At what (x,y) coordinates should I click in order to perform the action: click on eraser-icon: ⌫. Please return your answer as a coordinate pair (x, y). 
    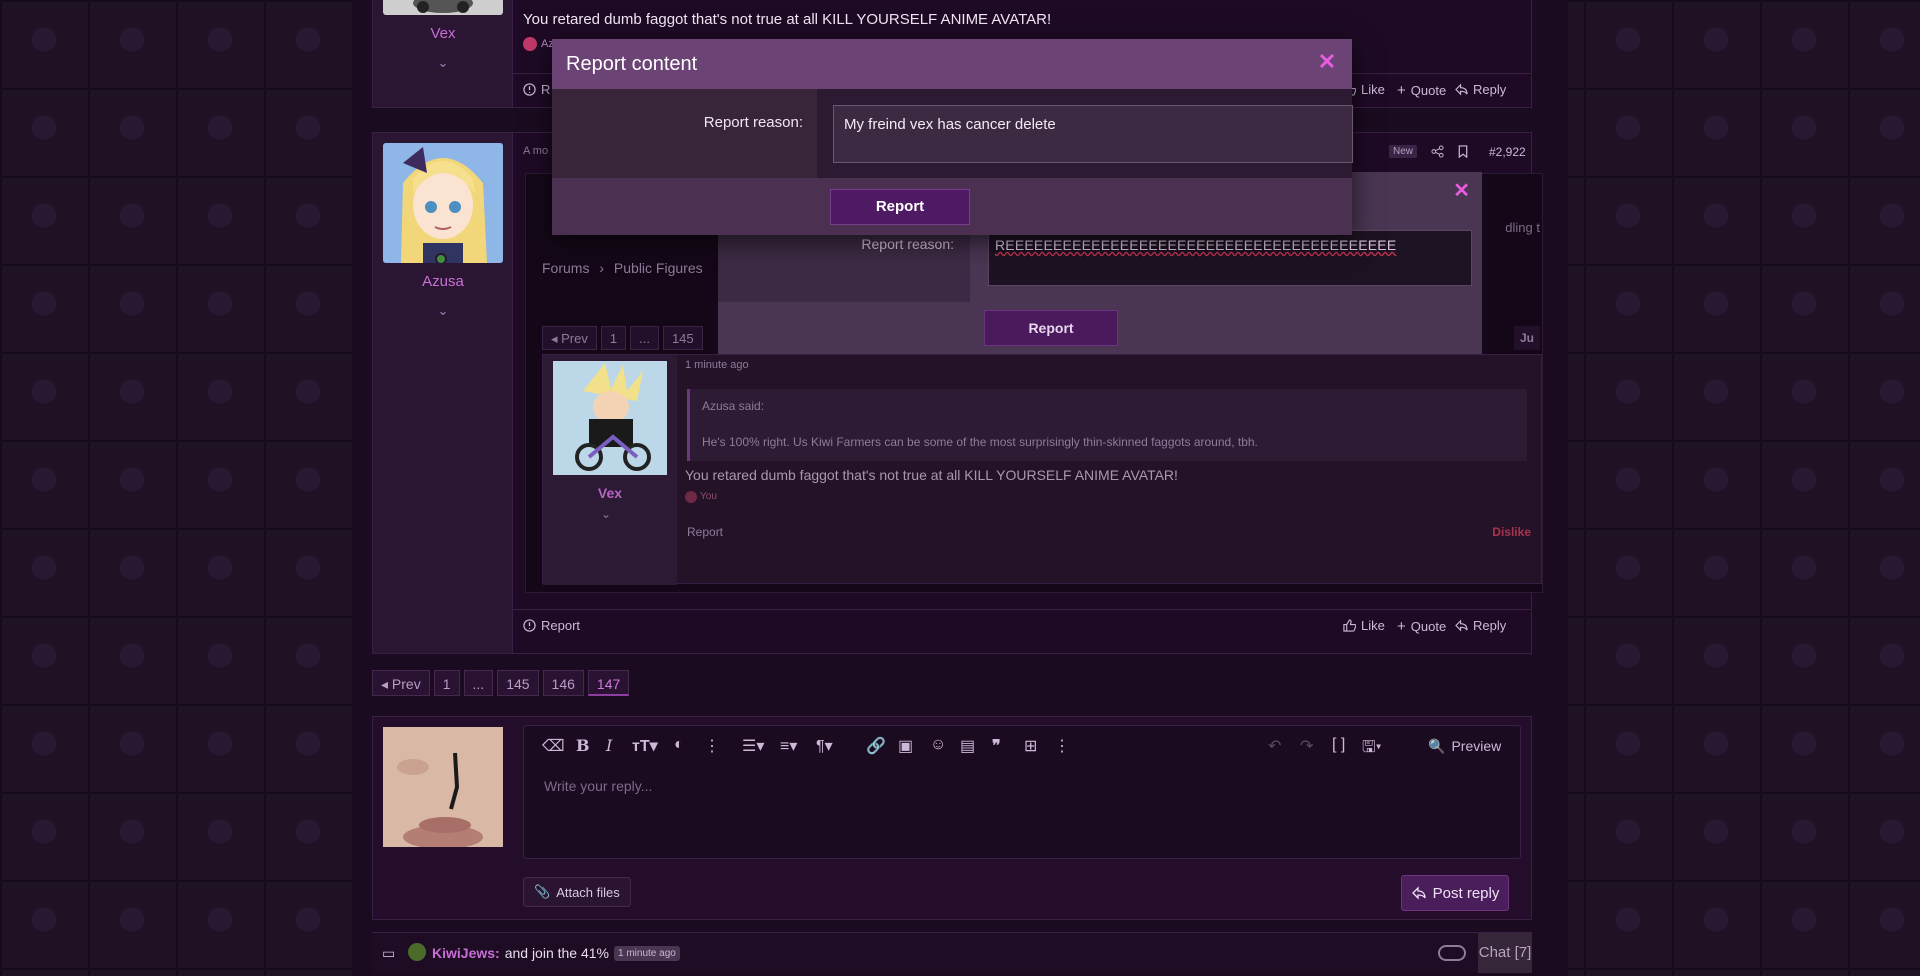
    Looking at the image, I should click on (553, 746).